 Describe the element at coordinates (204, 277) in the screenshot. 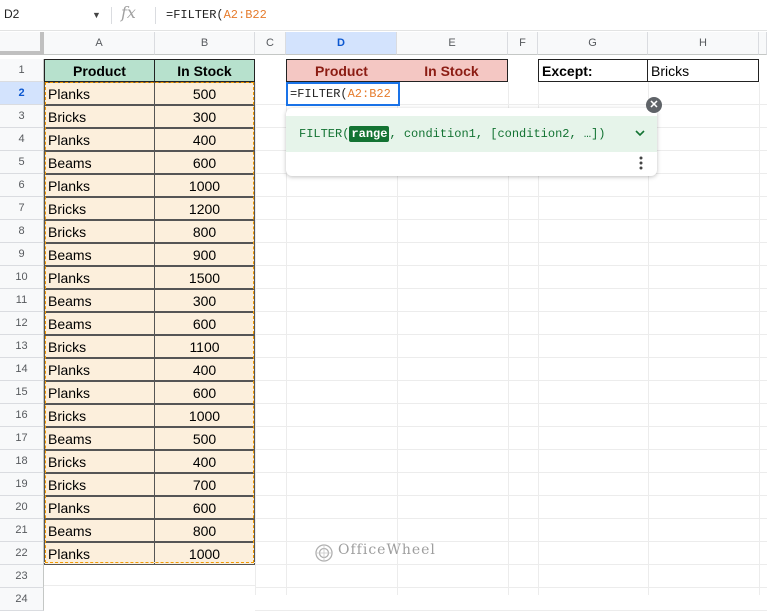

I see `cell-in-stock: 1500` at that location.